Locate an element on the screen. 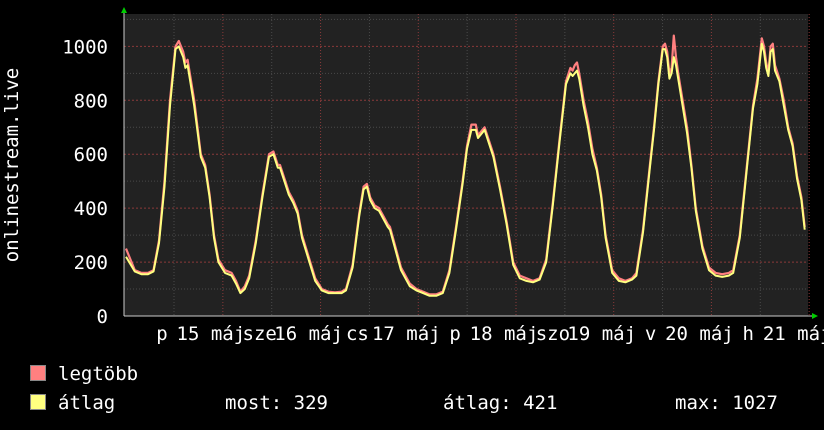  y-axis-arrow is located at coordinates (124, 10).